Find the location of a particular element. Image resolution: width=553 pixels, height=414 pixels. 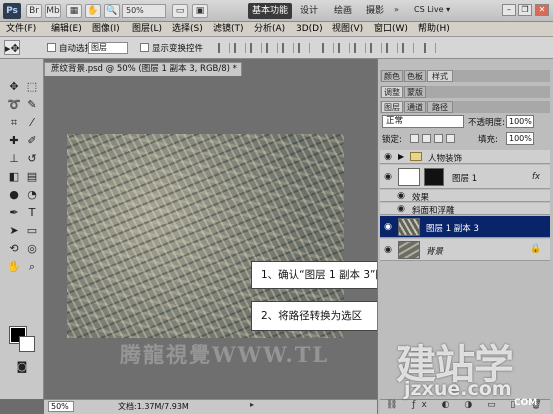

distribute-left-icon is located at coordinates (376, 48).